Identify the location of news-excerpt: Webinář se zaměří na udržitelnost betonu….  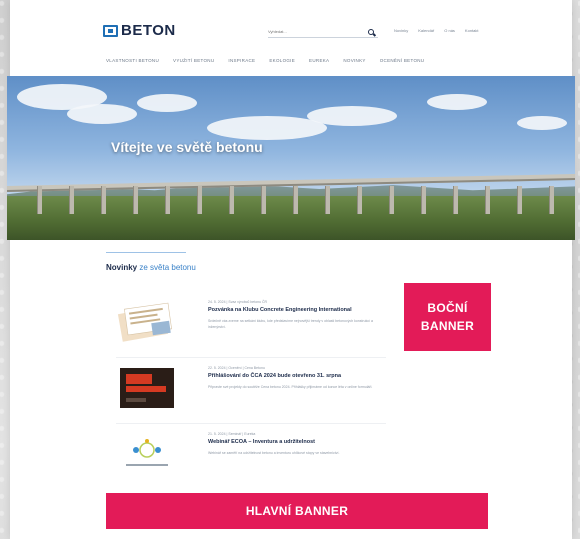
(274, 453).